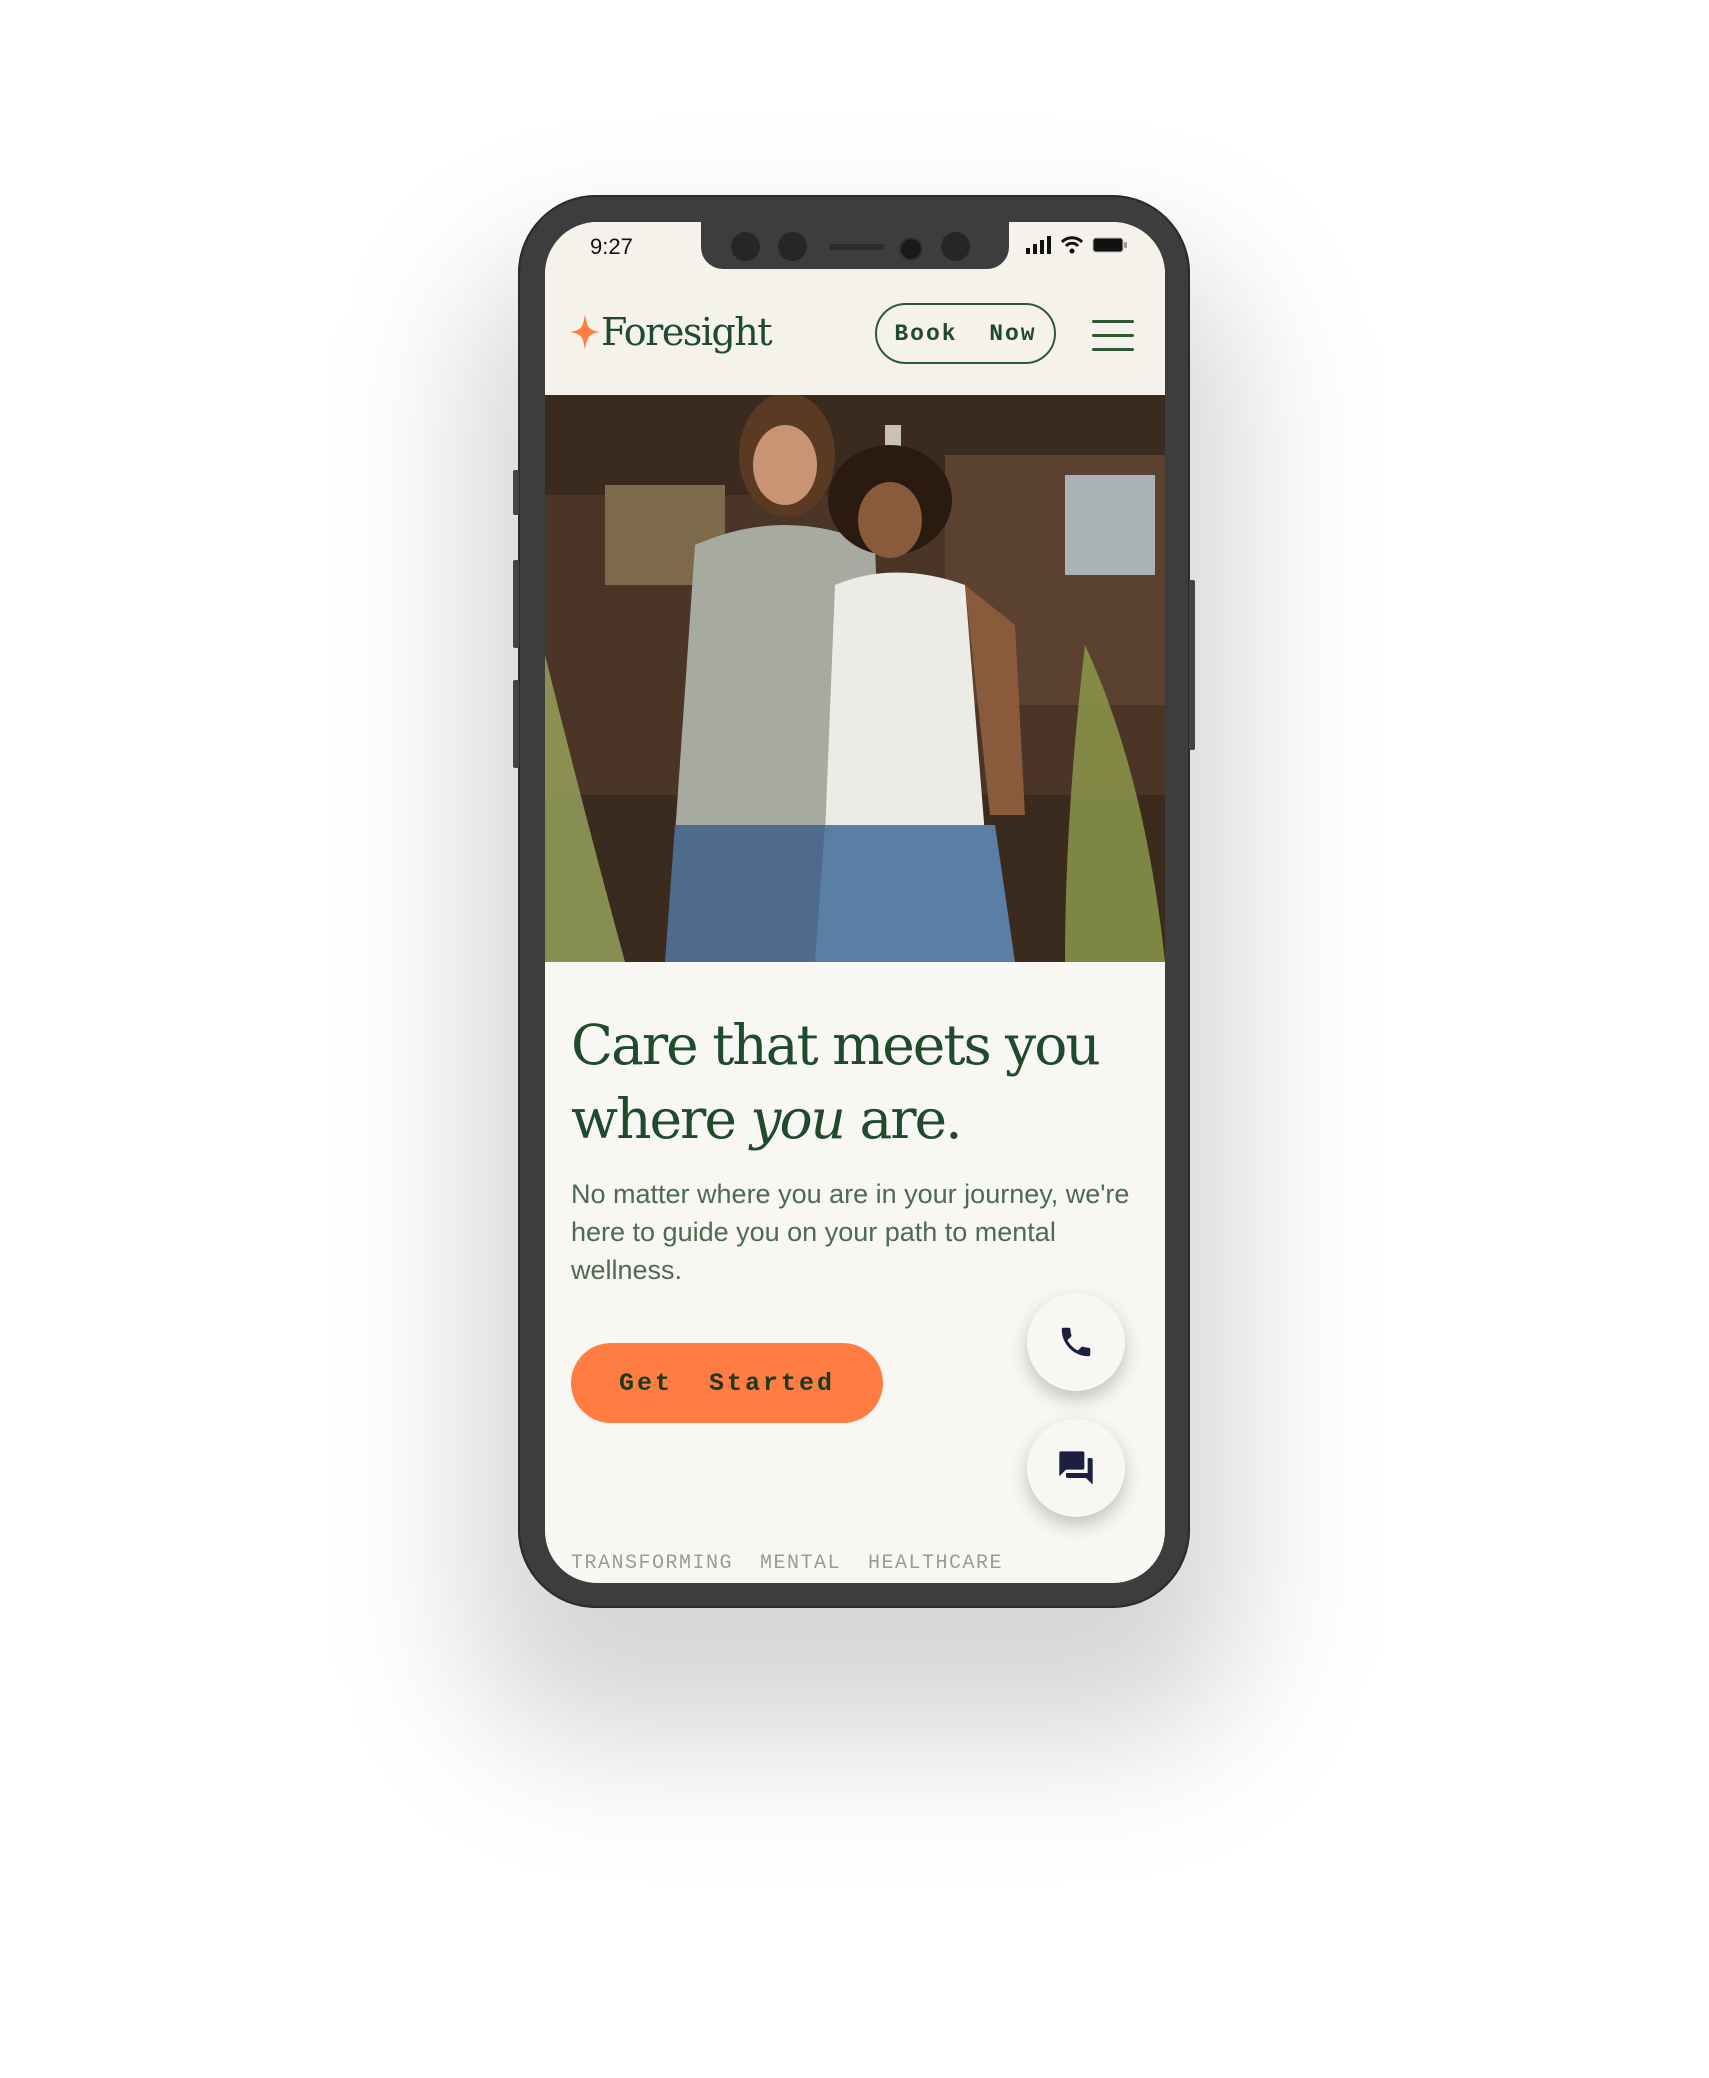 Image resolution: width=1709 pixels, height=2078 pixels. Describe the element at coordinates (611, 246) in the screenshot. I see `status-time: 9:27` at that location.